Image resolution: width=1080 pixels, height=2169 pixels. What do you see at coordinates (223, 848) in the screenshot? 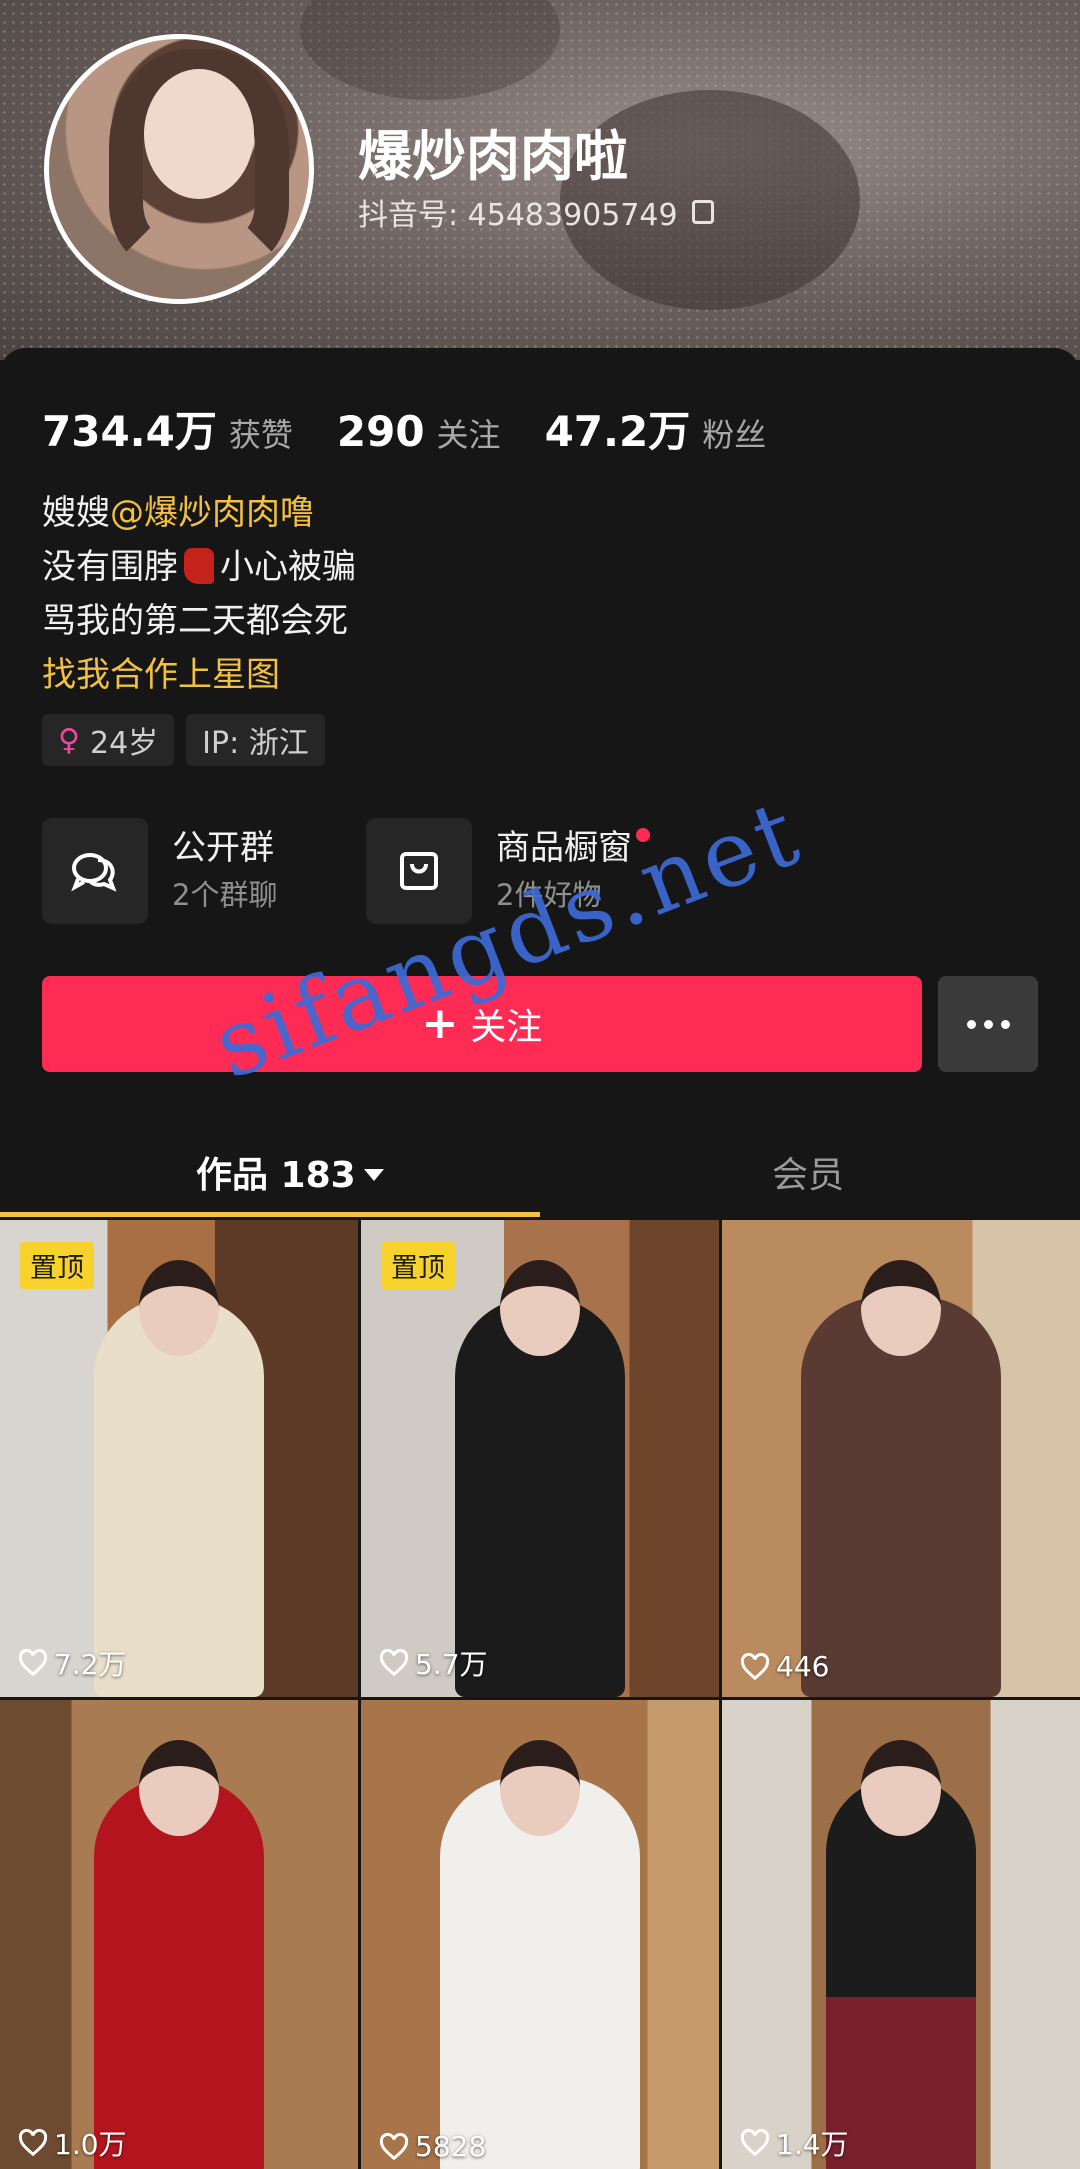
I see `entry-title: 公开群` at bounding box center [223, 848].